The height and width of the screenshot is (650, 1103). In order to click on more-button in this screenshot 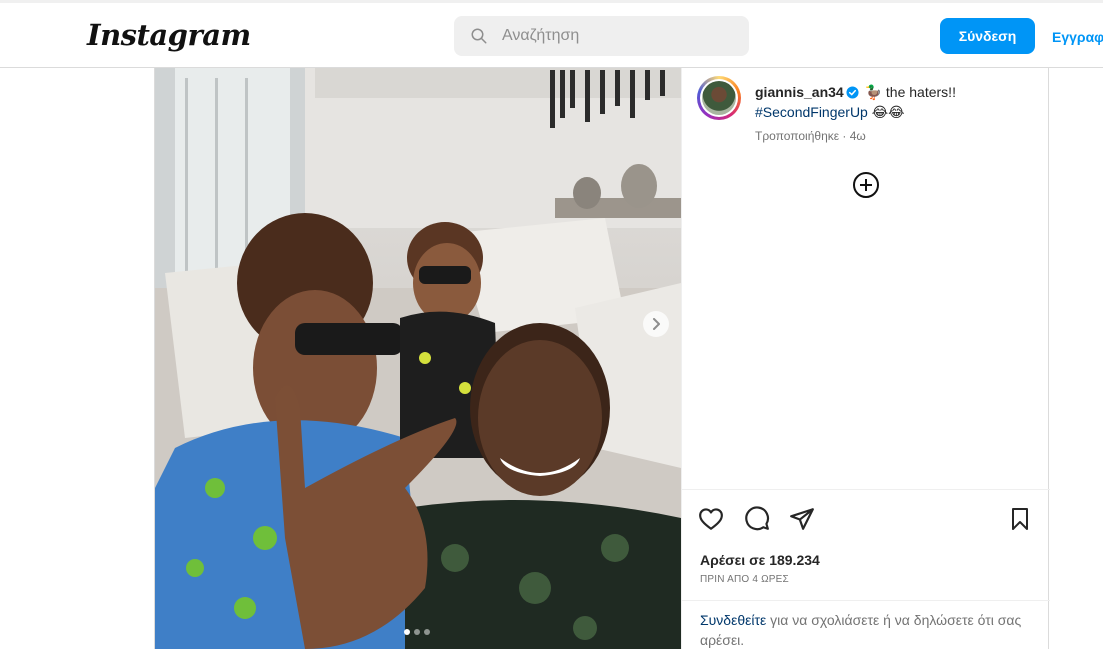, I will do `click(866, 187)`.